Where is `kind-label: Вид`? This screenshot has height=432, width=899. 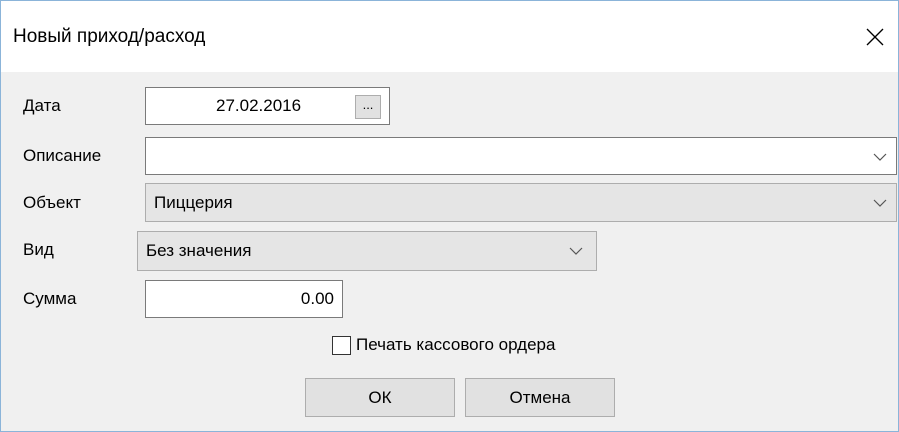
kind-label: Вид is located at coordinates (38, 249).